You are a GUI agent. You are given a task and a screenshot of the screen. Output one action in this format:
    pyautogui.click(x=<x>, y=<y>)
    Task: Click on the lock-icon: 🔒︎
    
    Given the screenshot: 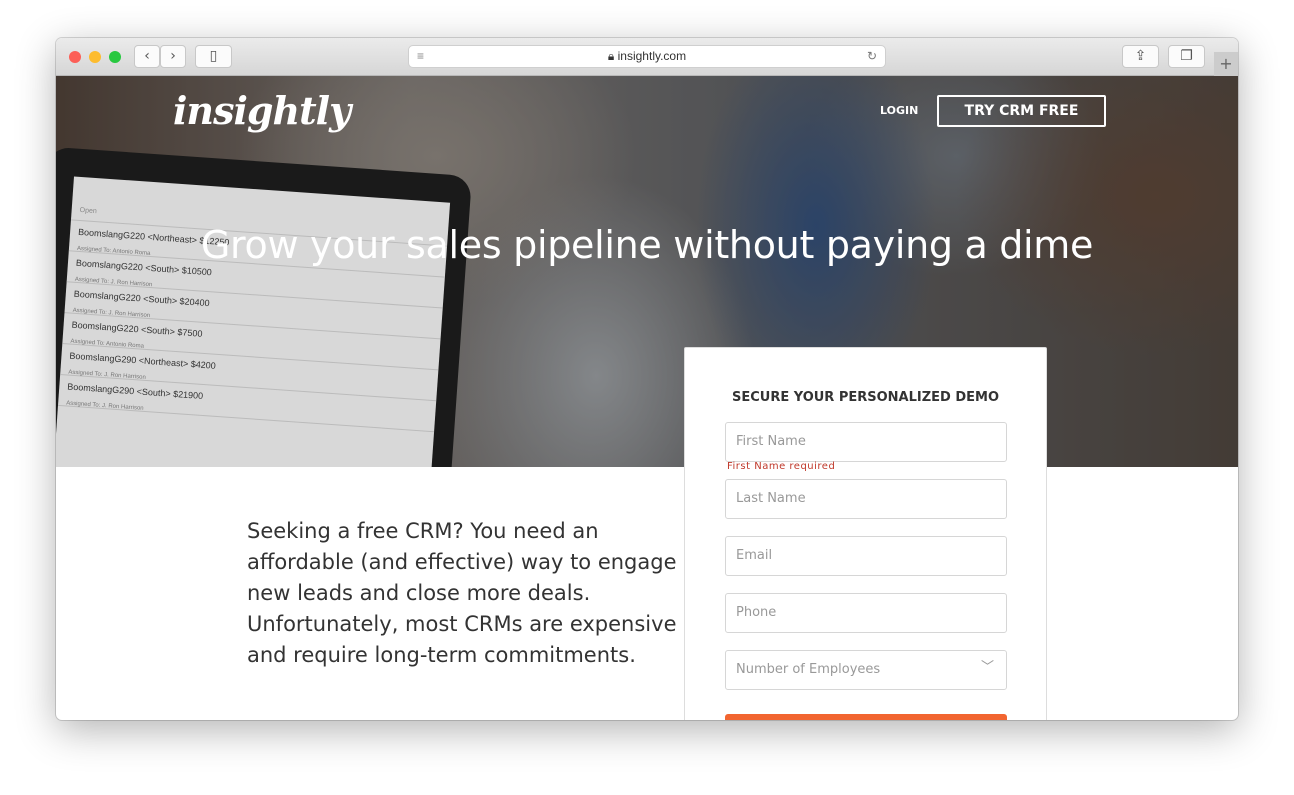 What is the action you would take?
    pyautogui.click(x=611, y=56)
    